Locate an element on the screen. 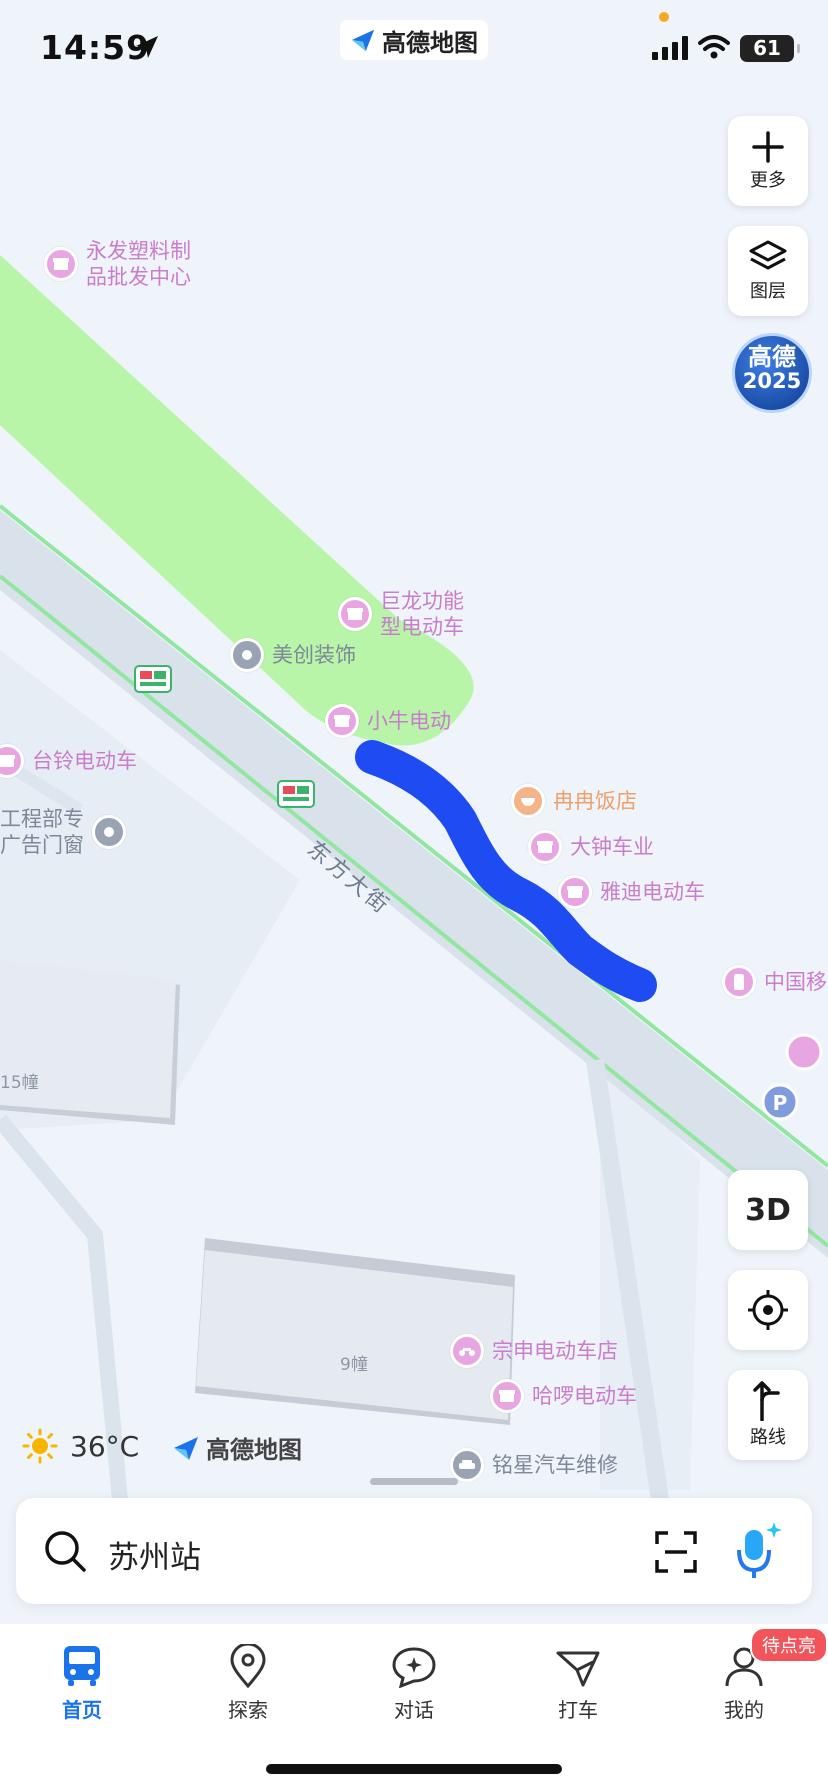 The width and height of the screenshot is (828, 1792). taxi-icon is located at coordinates (578, 1669).